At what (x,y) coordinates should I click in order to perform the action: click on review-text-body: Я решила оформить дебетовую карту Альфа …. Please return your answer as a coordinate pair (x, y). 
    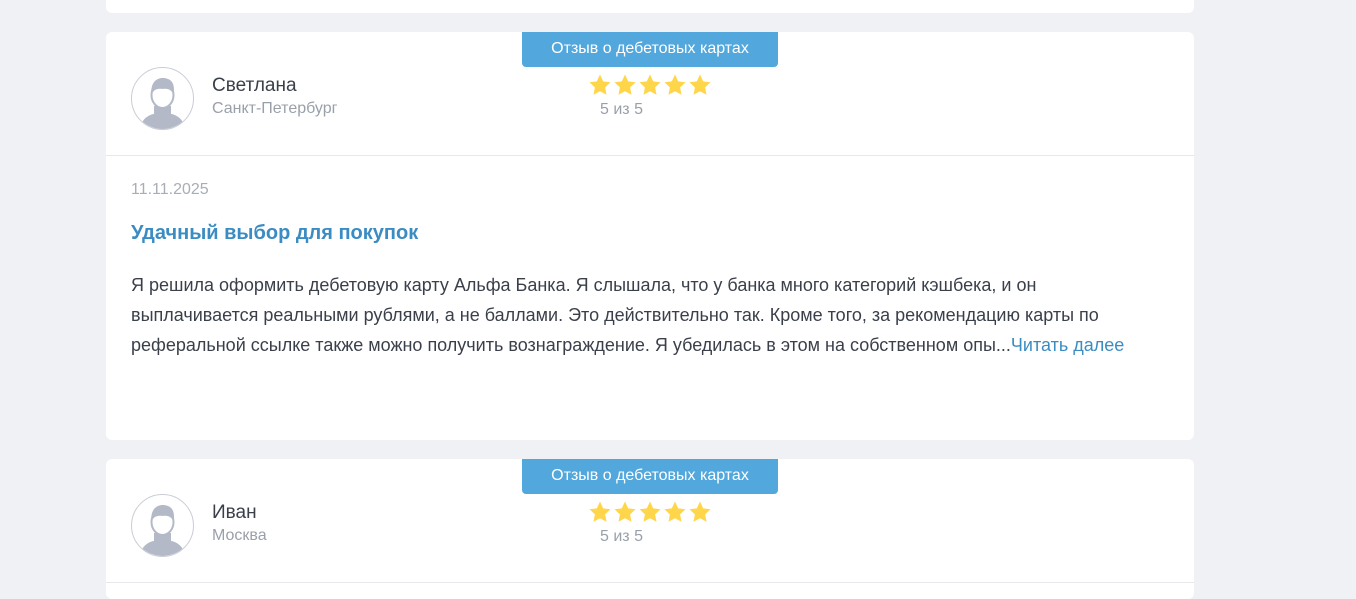
    Looking at the image, I should click on (615, 315).